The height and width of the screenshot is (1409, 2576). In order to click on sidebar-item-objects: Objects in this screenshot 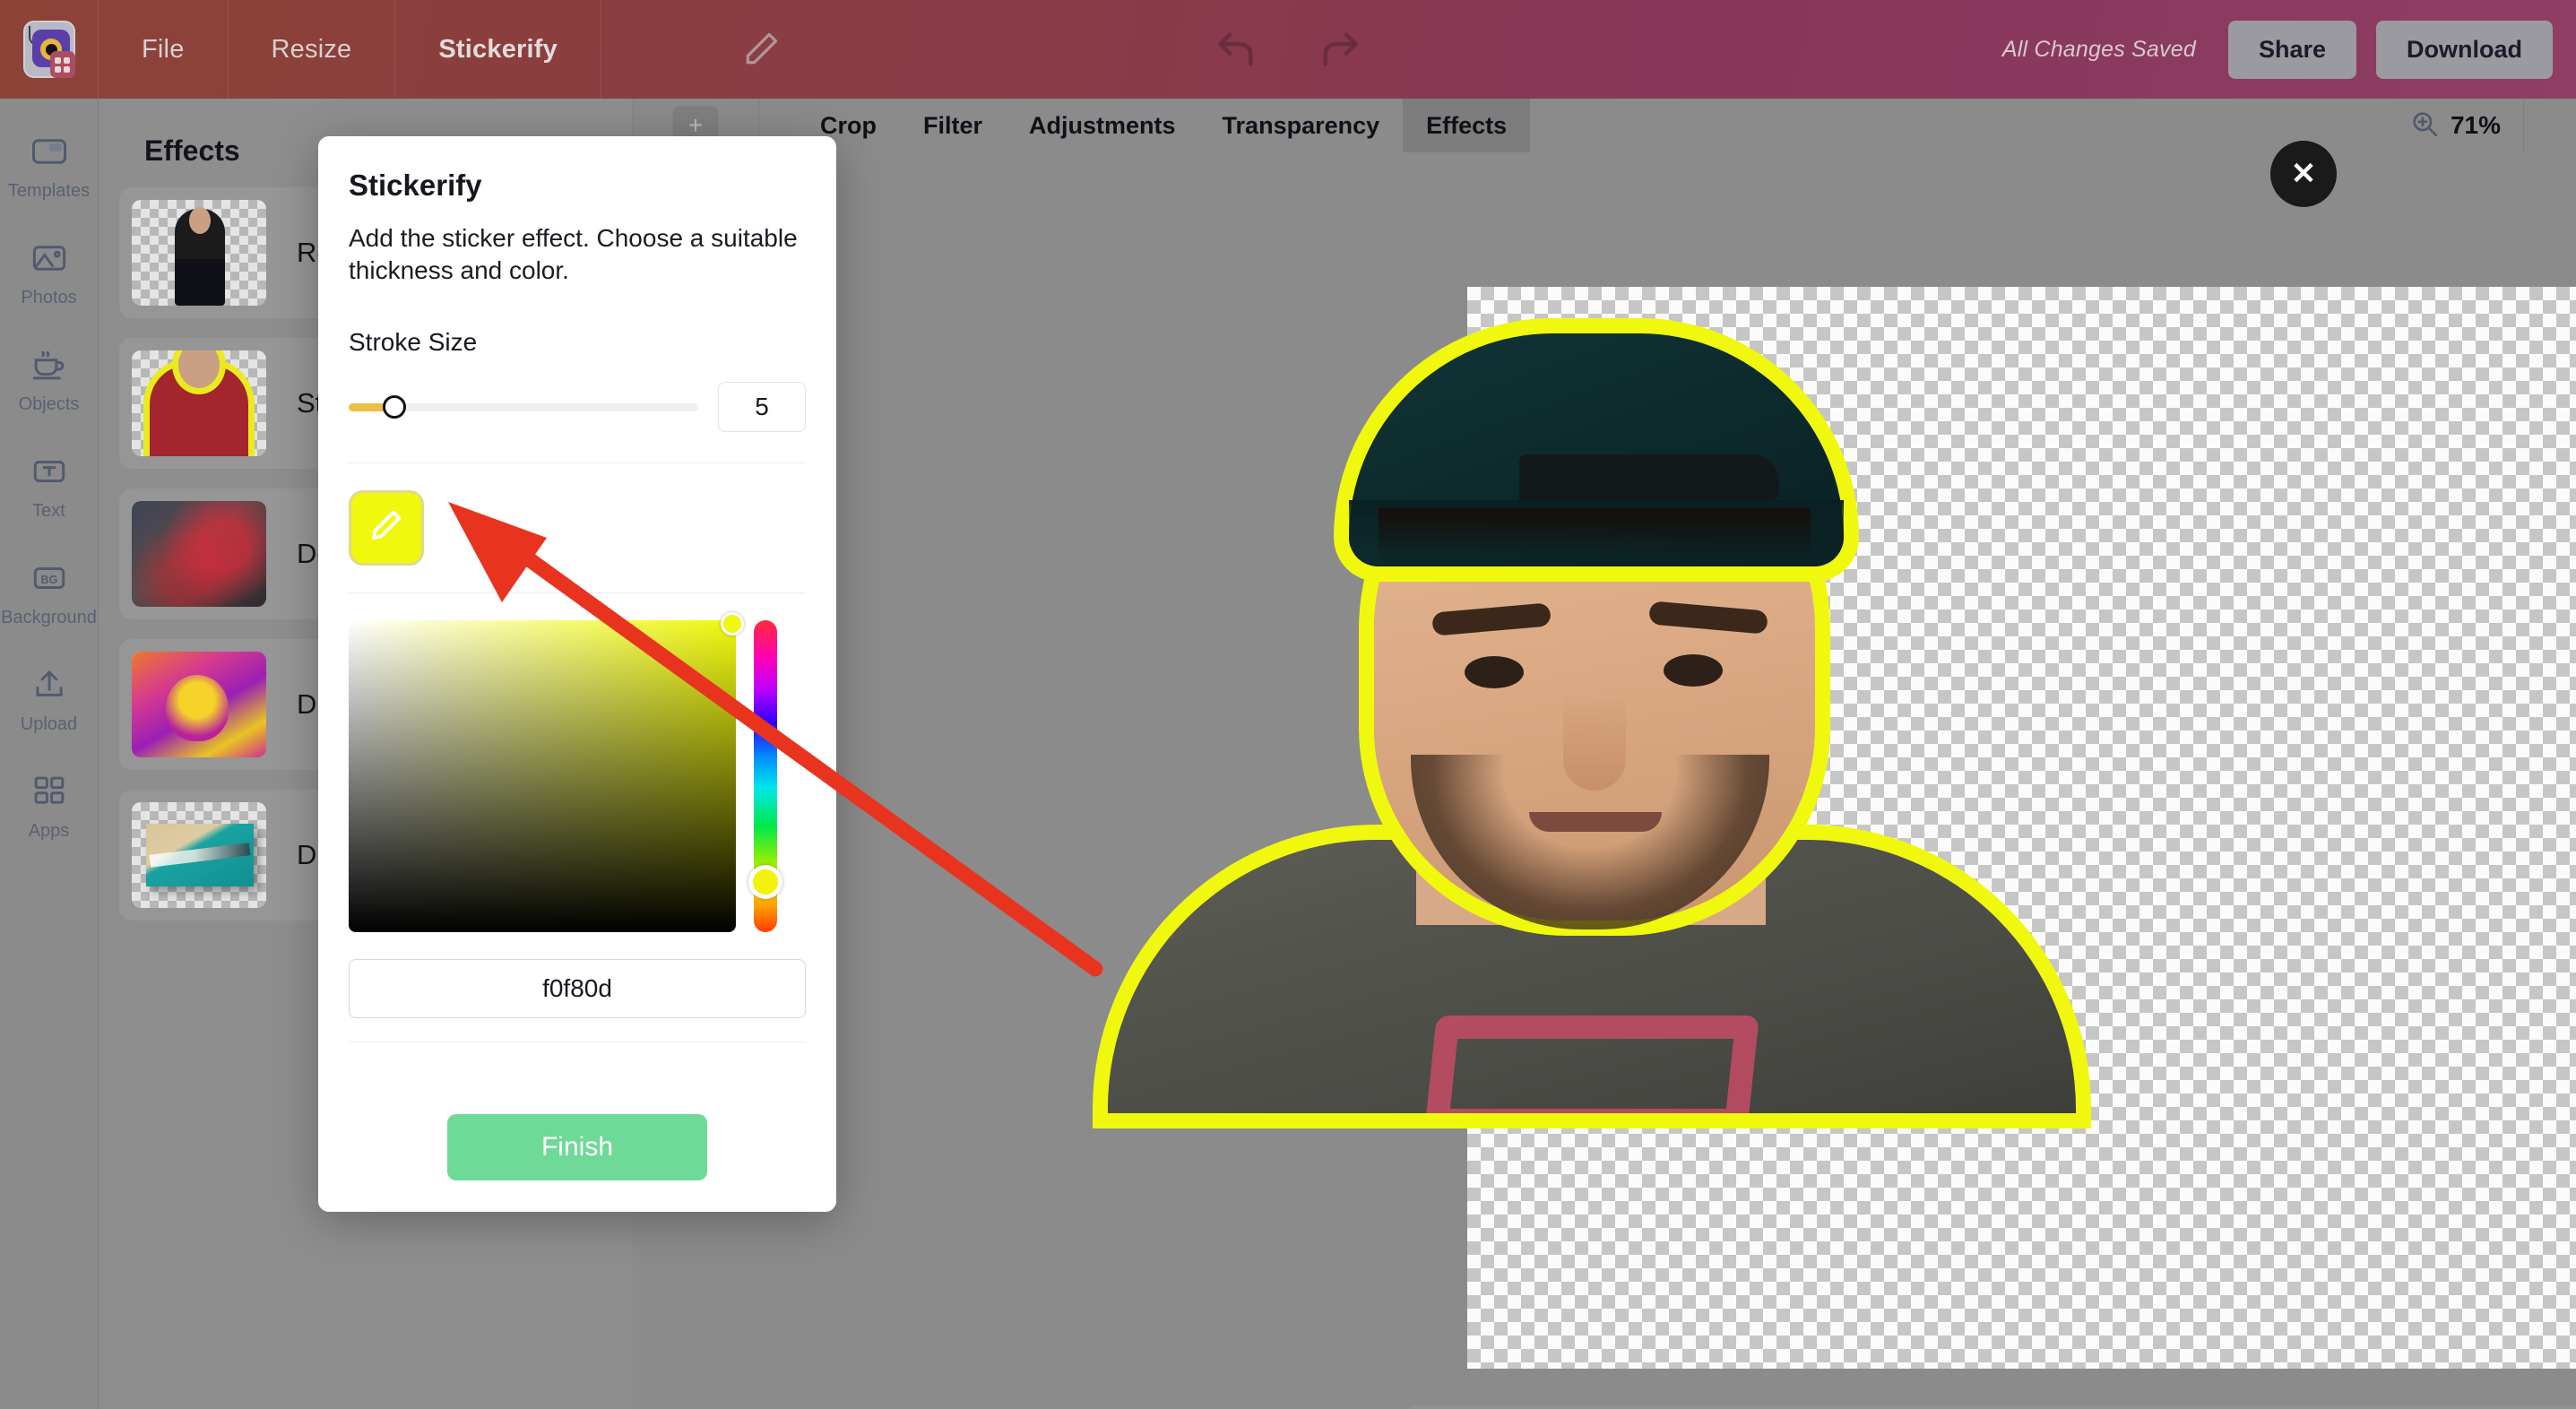, I will do `click(49, 378)`.